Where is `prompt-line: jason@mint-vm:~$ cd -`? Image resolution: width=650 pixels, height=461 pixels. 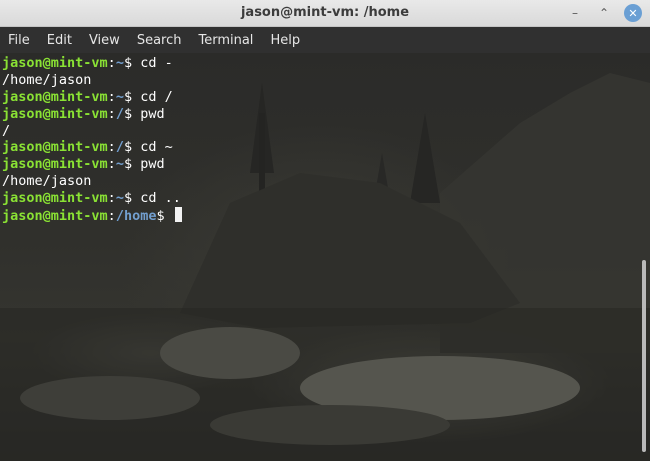 prompt-line: jason@mint-vm:~$ cd - is located at coordinates (92, 63).